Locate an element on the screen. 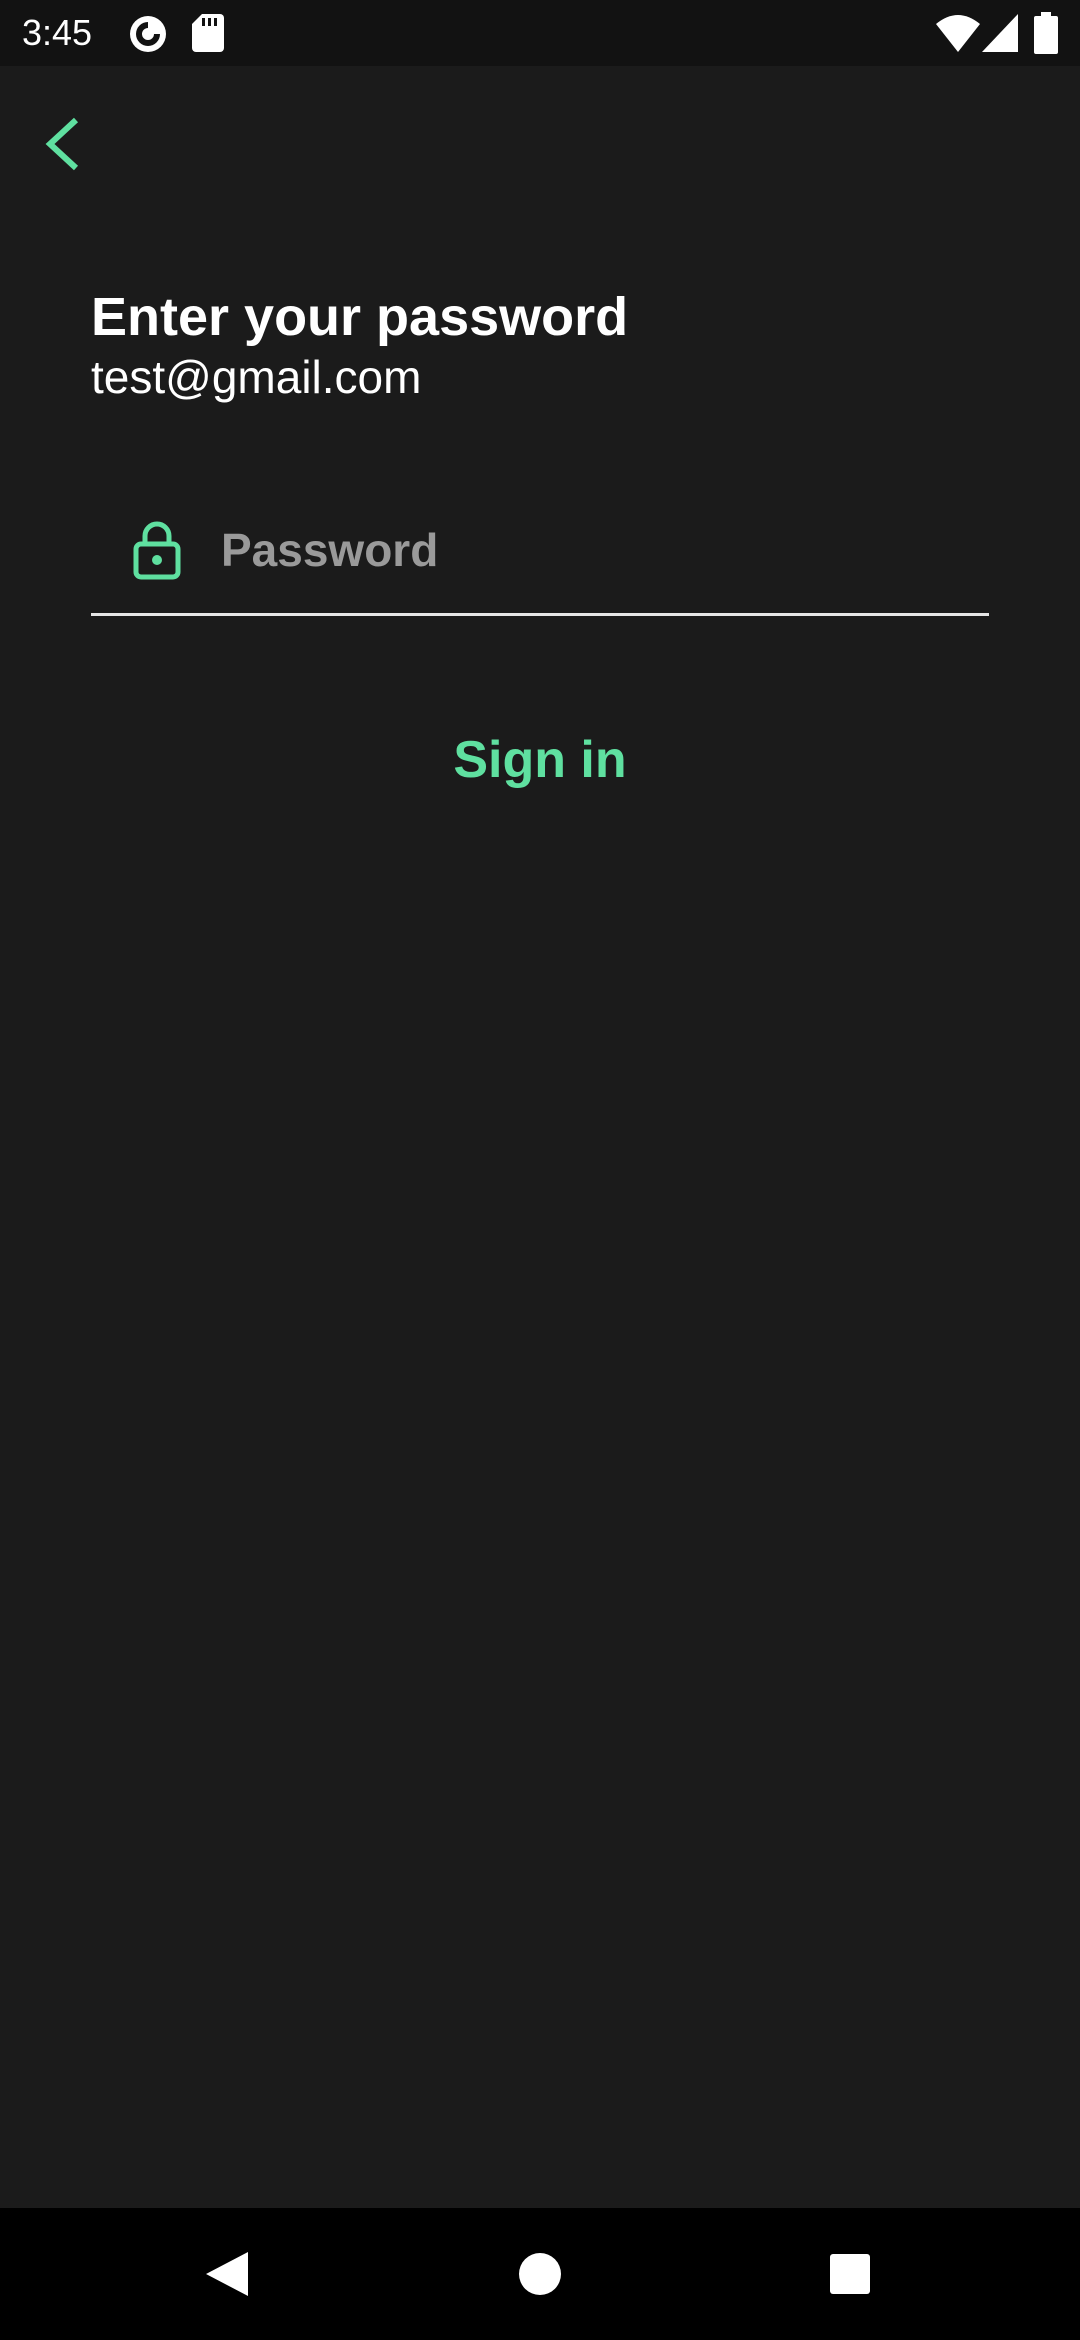 This screenshot has height=2340, width=1080. sign-in-button: Sign in is located at coordinates (540, 760).